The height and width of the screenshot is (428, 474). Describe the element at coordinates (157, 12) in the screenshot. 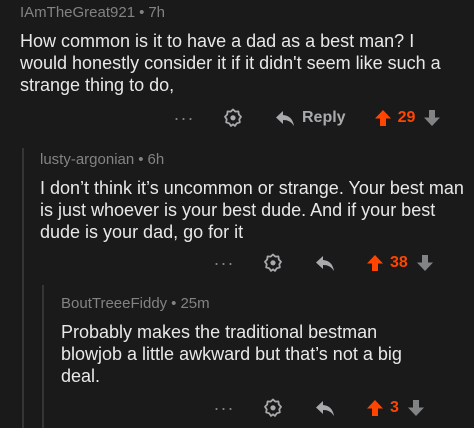

I see `timestamp: 7h` at that location.